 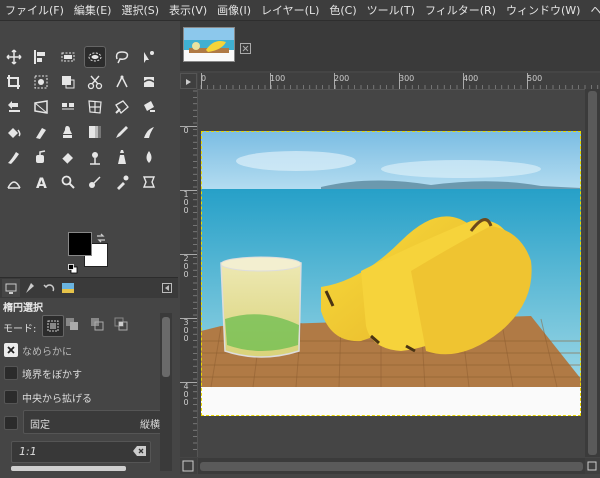 I want to click on aspect-ratio-field: 1:1, so click(x=81, y=452).